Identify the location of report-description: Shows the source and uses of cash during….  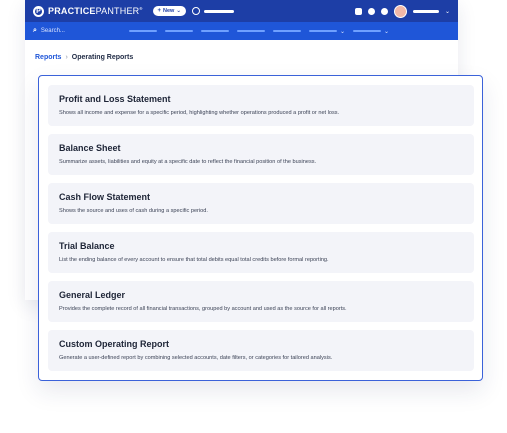
(133, 211).